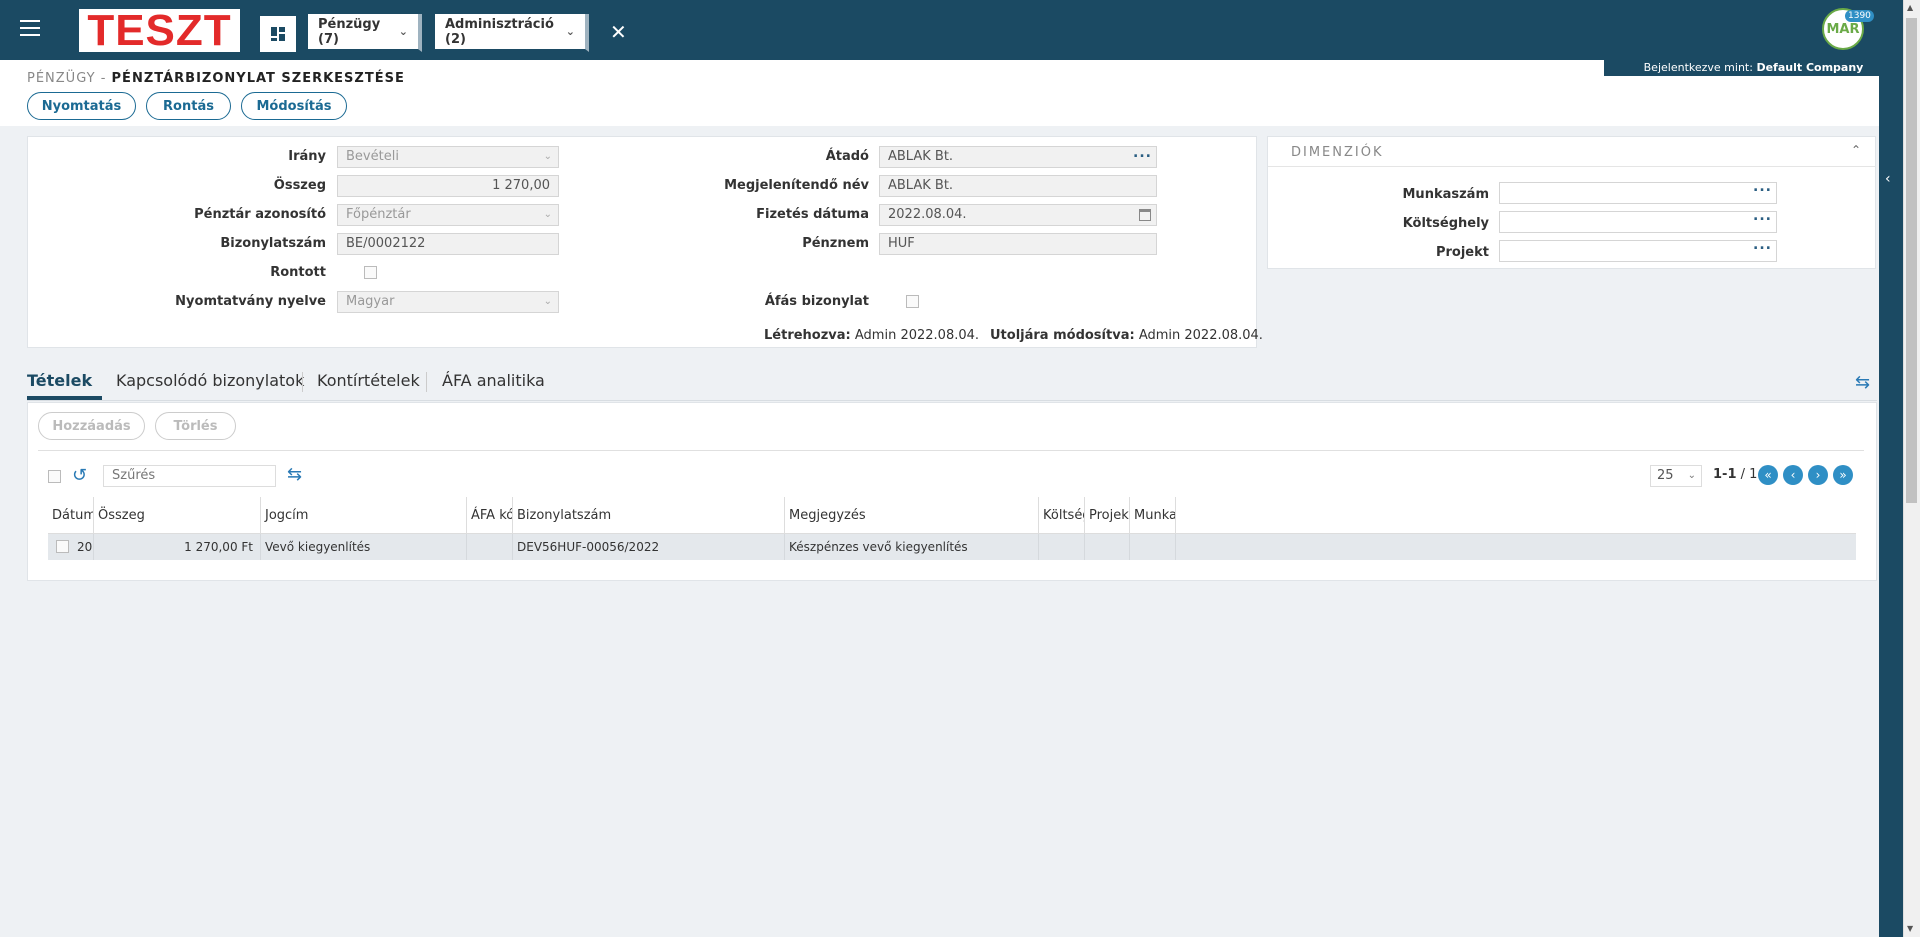 The image size is (1920, 937). What do you see at coordinates (1698, 67) in the screenshot?
I see `login-prefix: Bejelentkezve mint:` at bounding box center [1698, 67].